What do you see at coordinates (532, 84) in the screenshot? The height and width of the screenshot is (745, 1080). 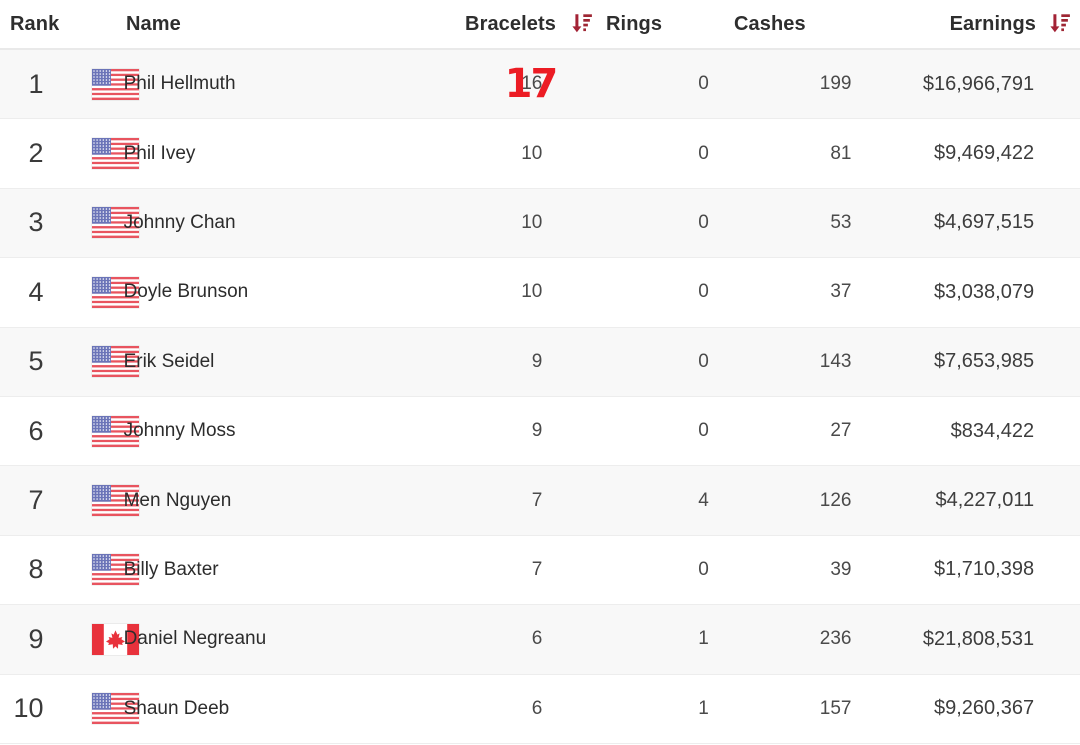 I see `cell-bracelets-value: 16` at bounding box center [532, 84].